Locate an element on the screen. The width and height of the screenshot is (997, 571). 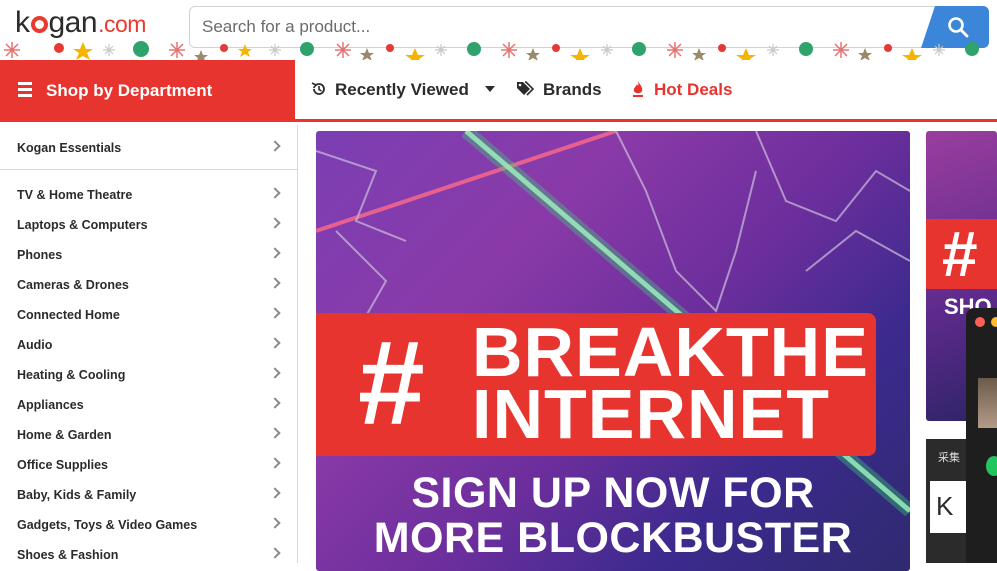
headline-line-1: BREAKTHE is located at coordinates (670, 352).